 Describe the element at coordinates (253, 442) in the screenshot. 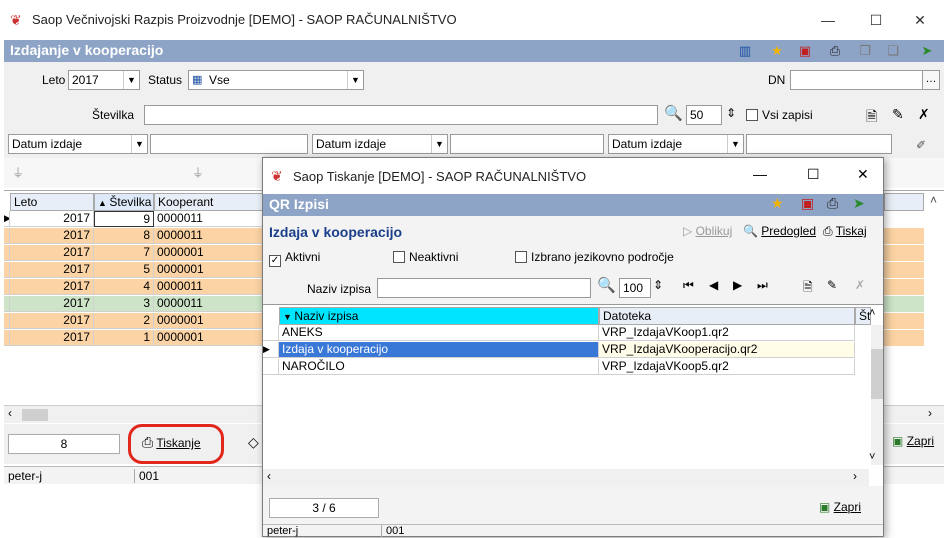

I see `eraser-icon: ◇` at that location.